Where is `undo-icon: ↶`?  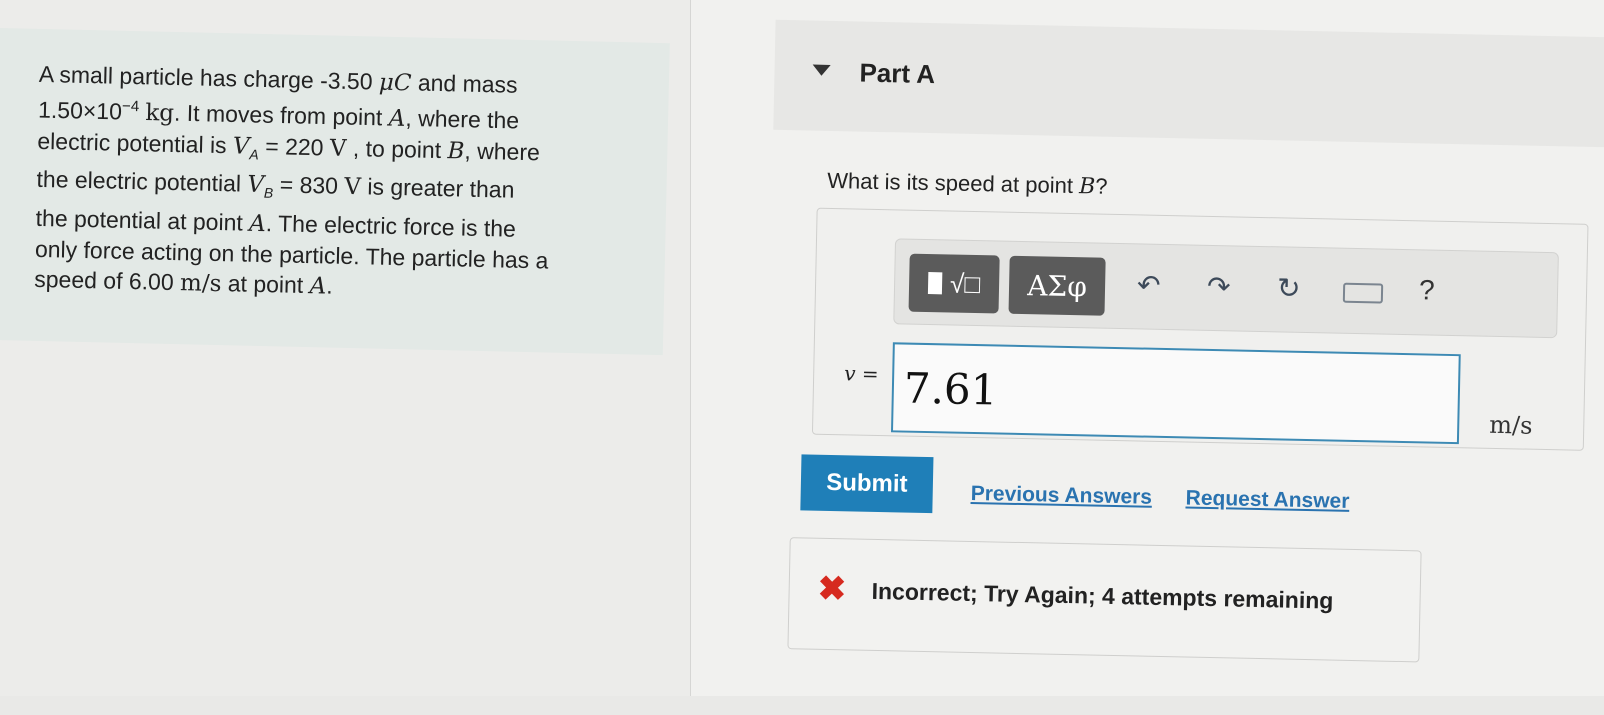 undo-icon: ↶ is located at coordinates (1149, 284).